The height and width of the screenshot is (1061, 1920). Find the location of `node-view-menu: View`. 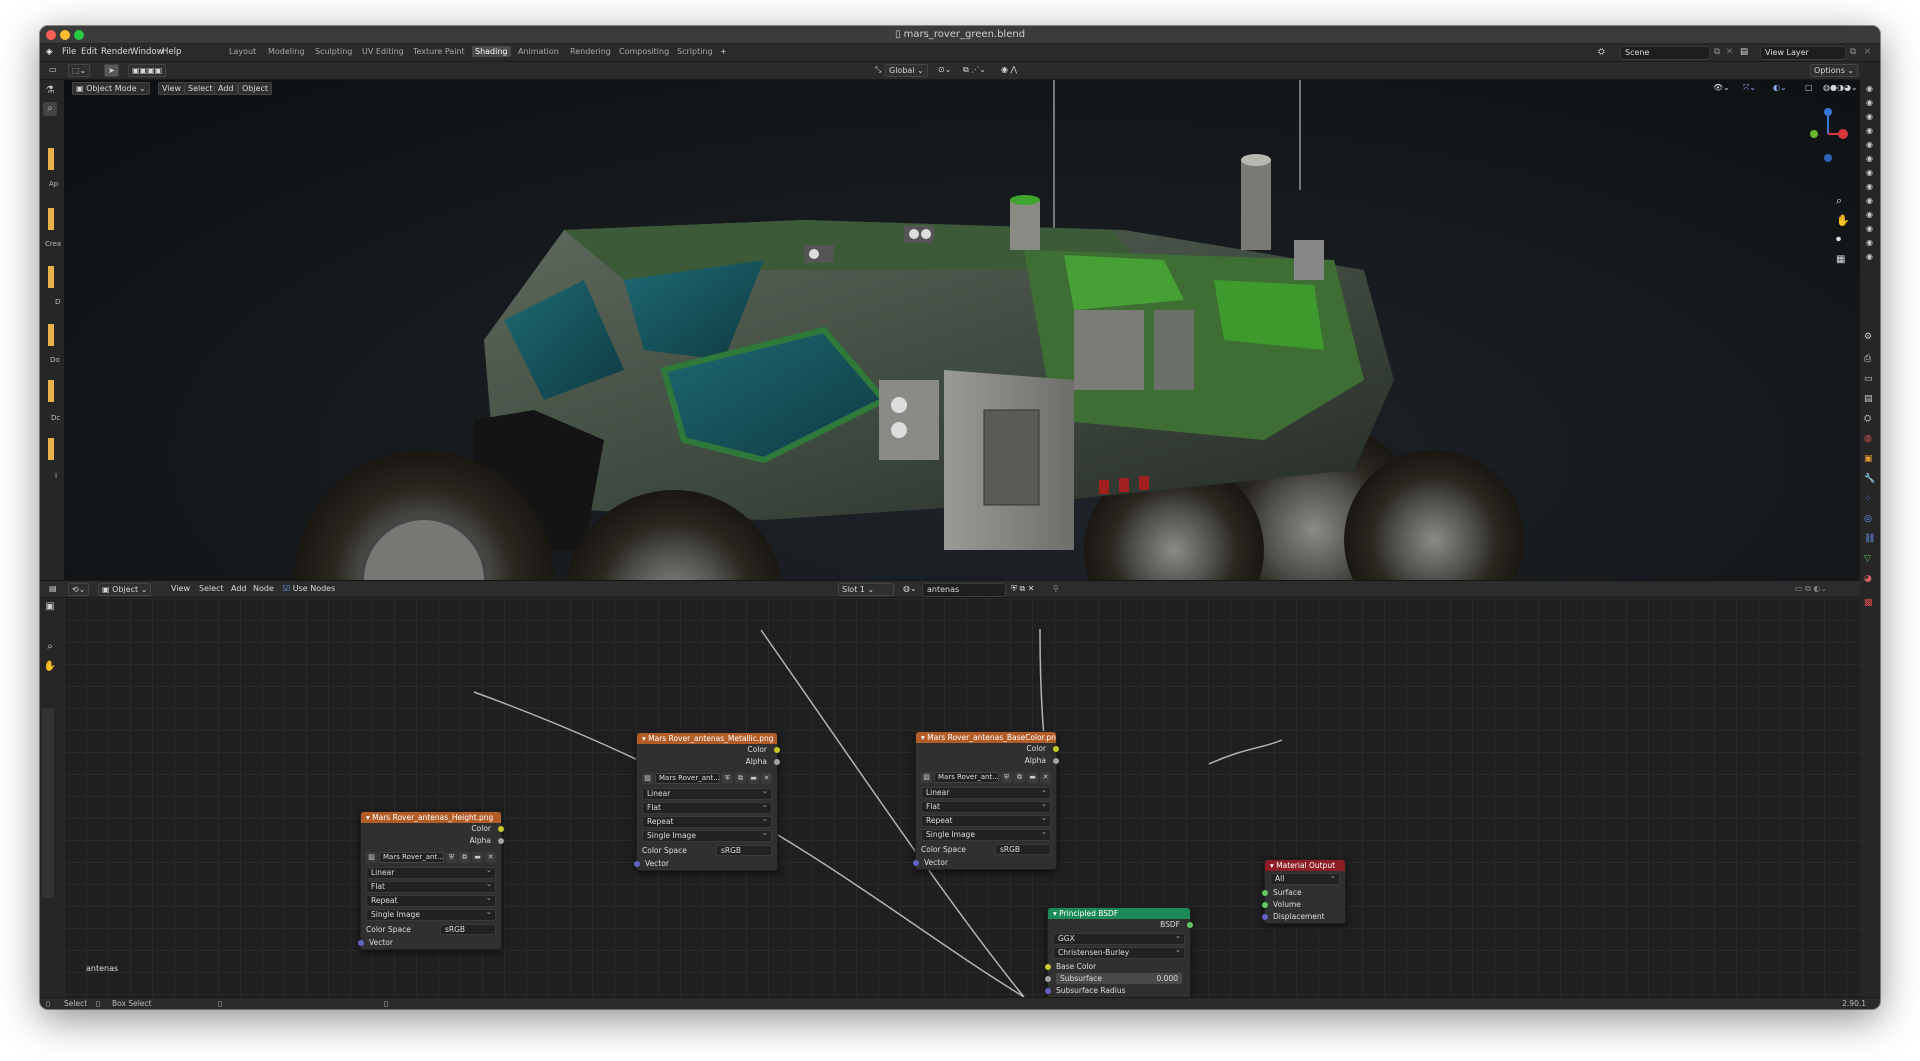

node-view-menu: View is located at coordinates (180, 588).